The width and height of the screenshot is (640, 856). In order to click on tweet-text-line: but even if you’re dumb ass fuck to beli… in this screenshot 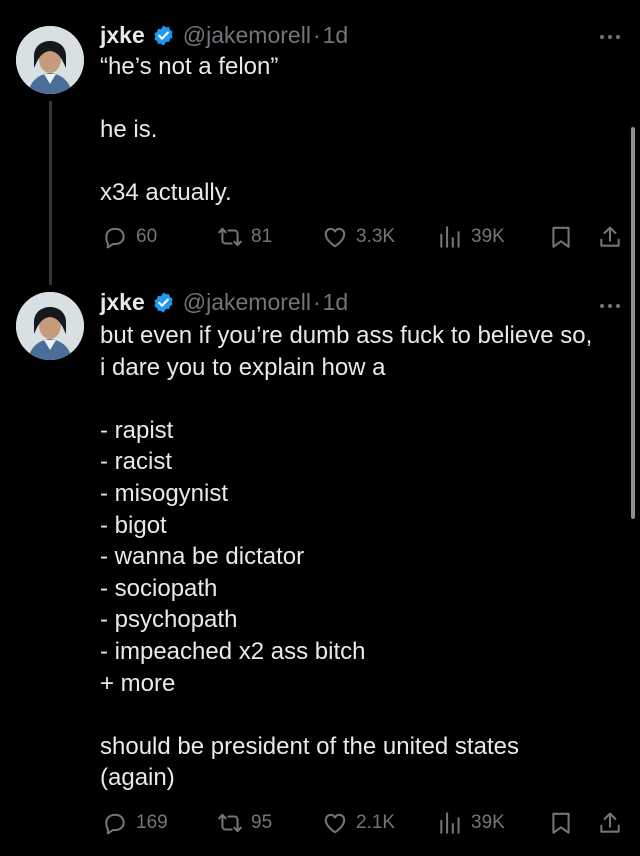, I will do `click(346, 335)`.